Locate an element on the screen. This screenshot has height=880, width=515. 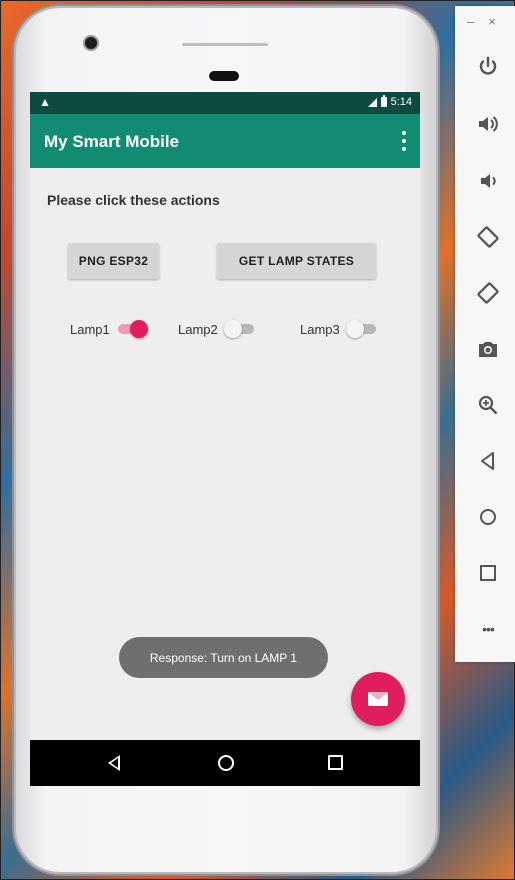
front-camera is located at coordinates (91, 43).